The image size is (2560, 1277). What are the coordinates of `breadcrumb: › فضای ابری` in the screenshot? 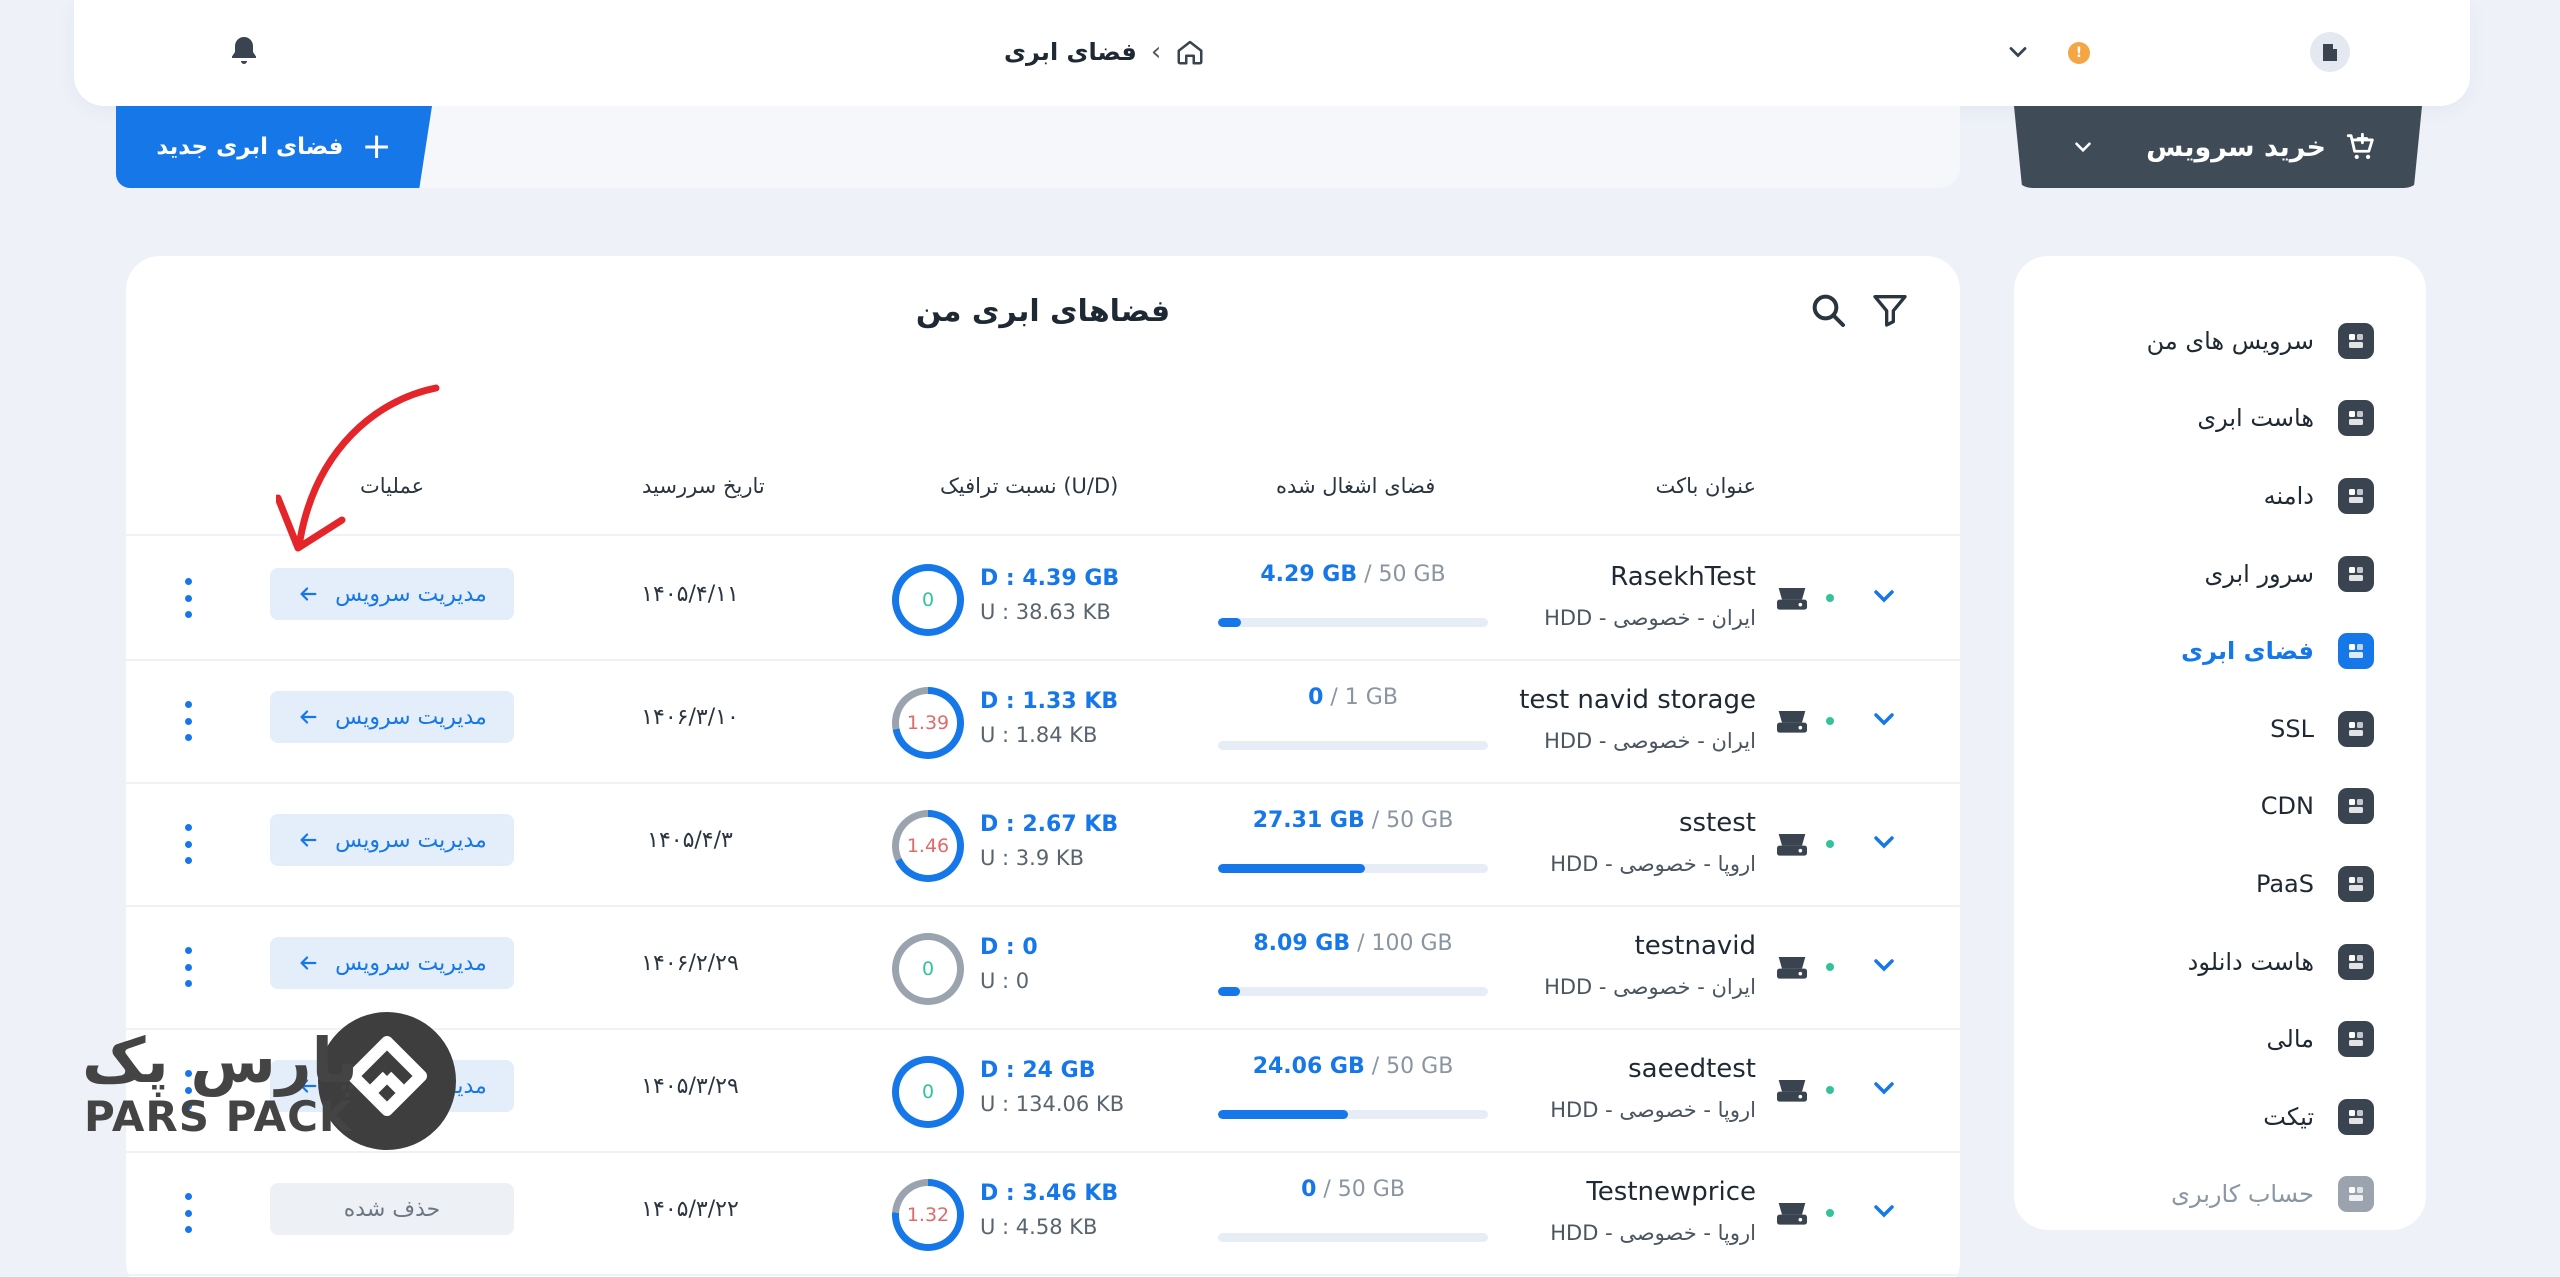 It's located at (1104, 52).